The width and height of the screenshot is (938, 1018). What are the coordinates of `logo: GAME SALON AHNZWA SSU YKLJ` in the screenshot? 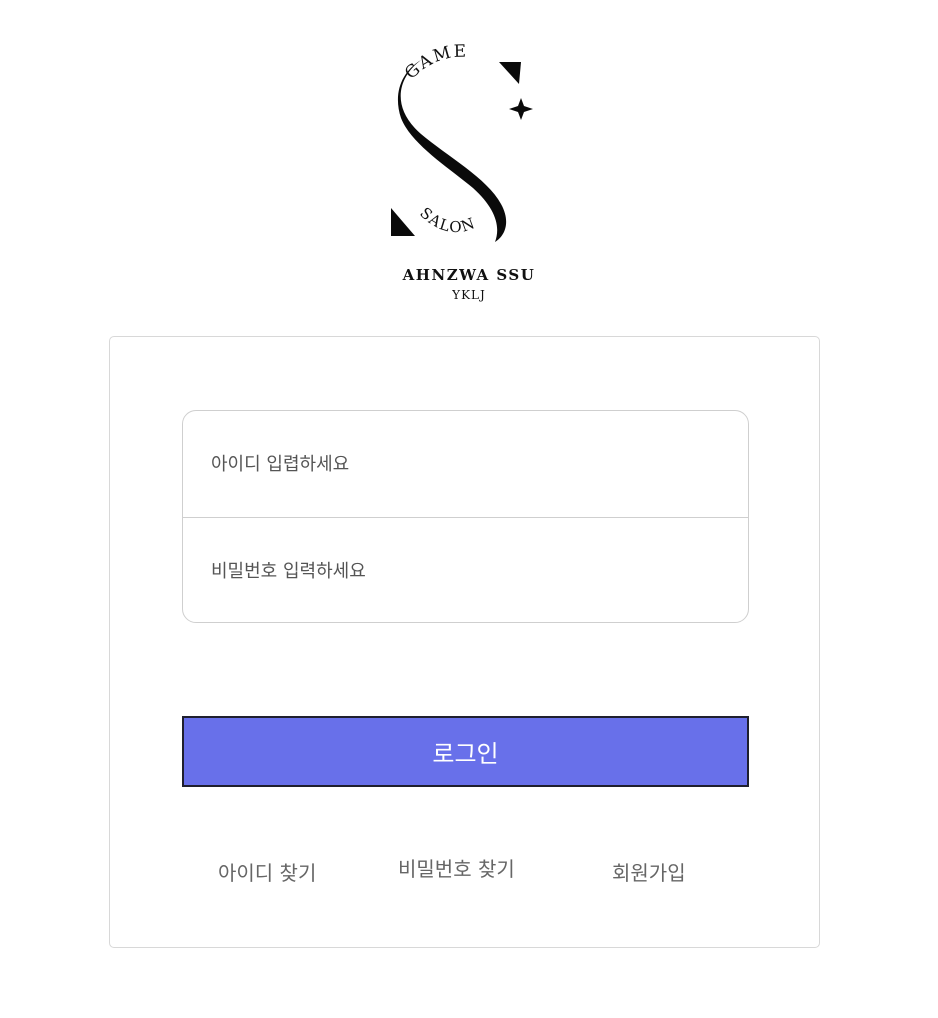 It's located at (469, 176).